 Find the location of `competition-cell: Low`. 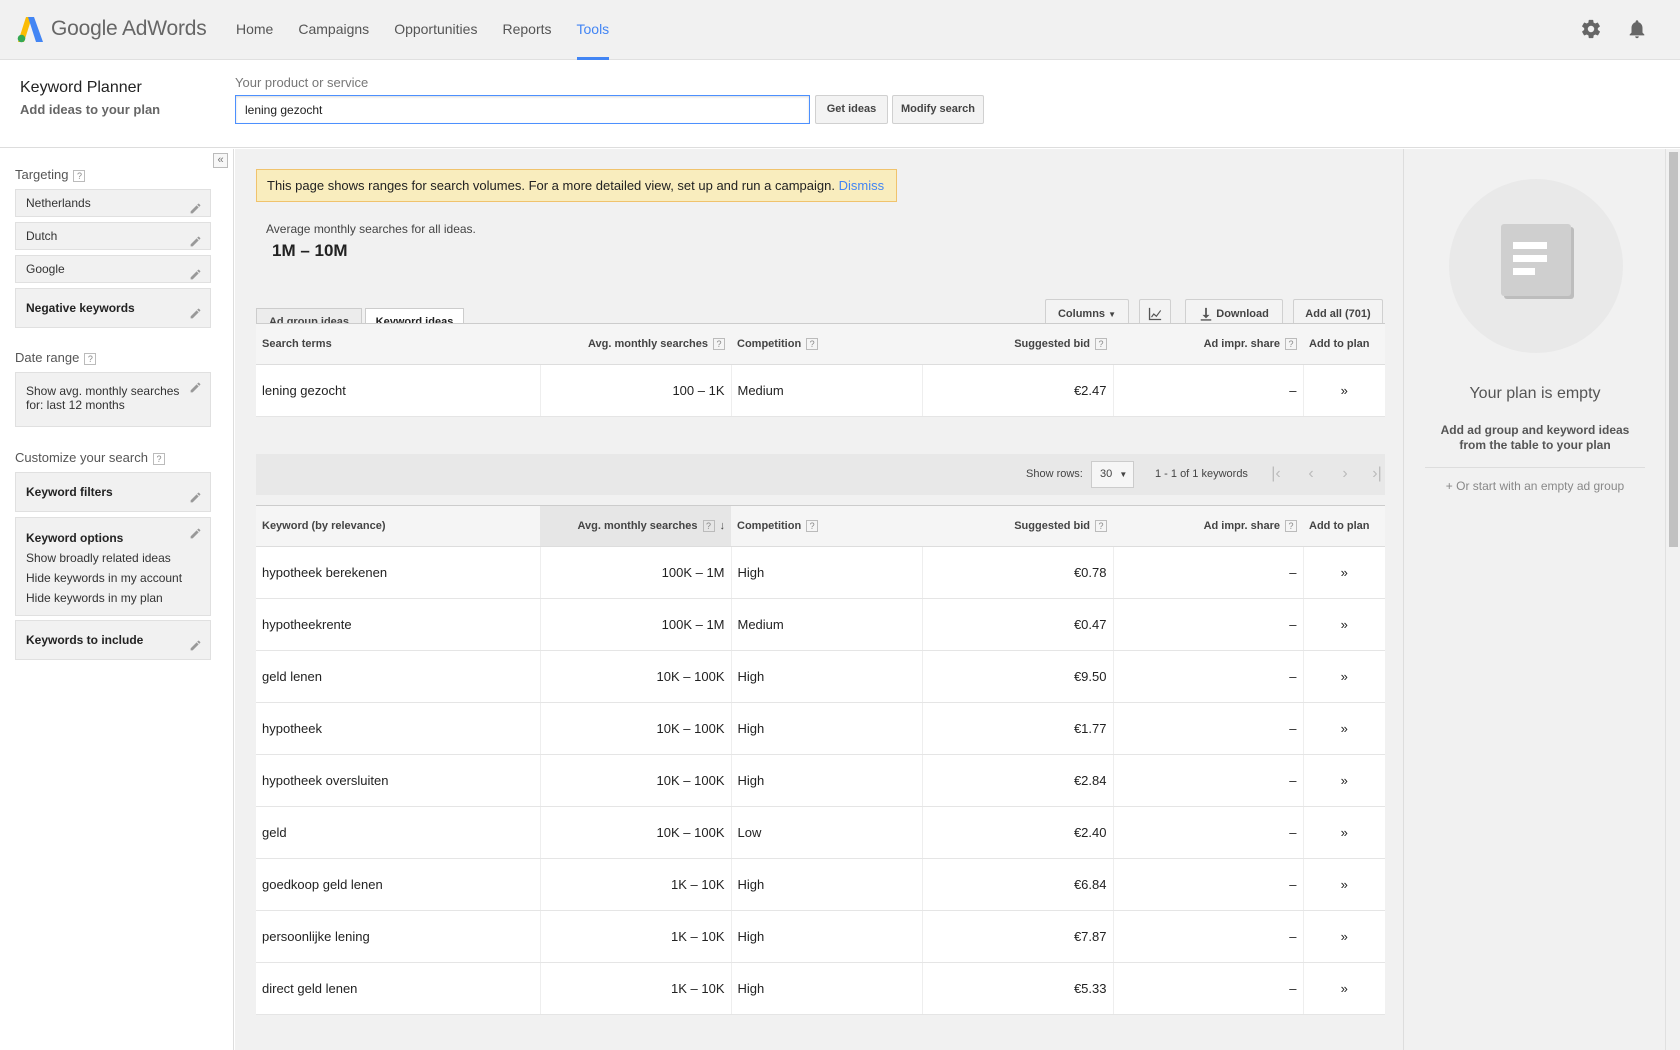

competition-cell: Low is located at coordinates (827, 832).